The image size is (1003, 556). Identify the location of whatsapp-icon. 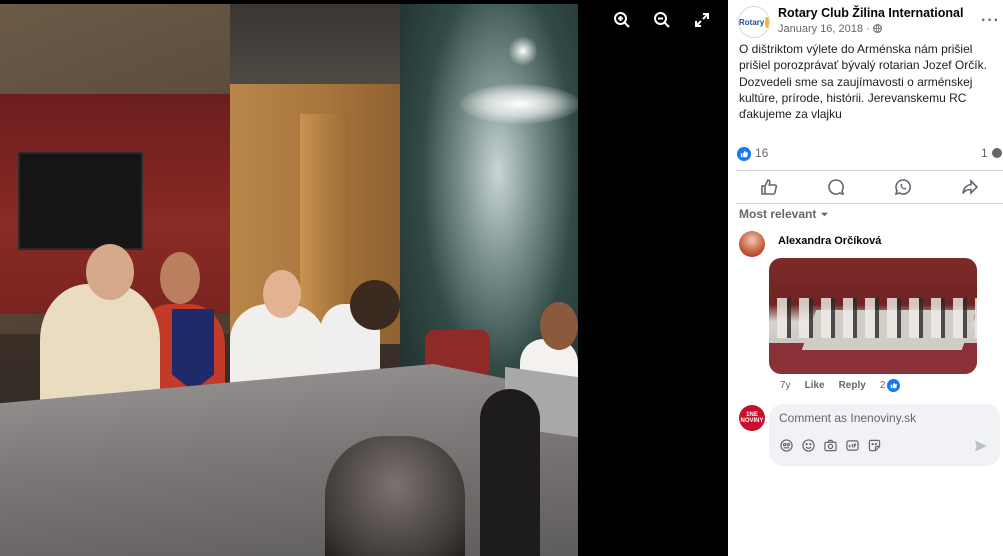
(902, 187).